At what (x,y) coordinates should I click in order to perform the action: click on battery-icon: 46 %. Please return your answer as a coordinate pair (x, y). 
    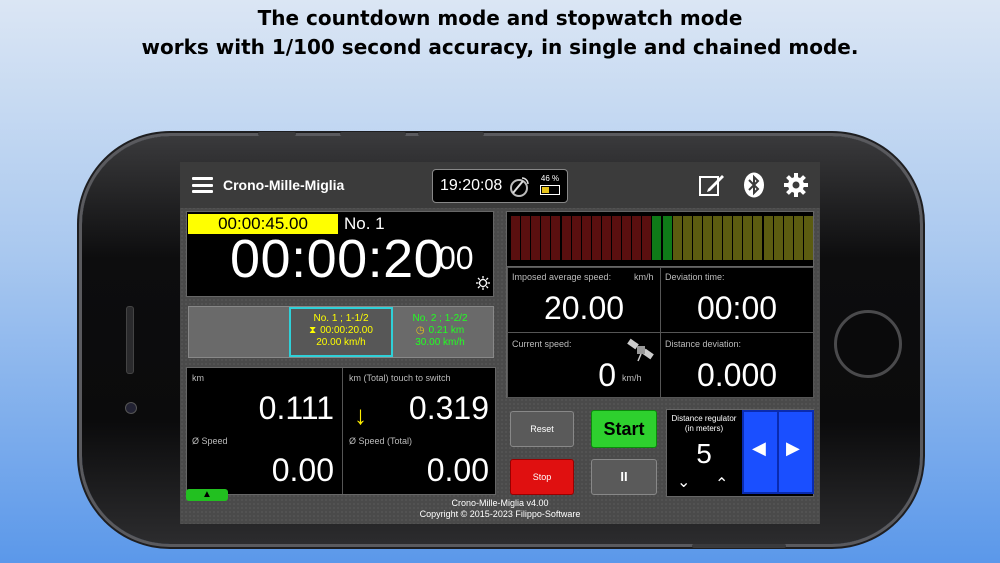
    Looking at the image, I should click on (550, 184).